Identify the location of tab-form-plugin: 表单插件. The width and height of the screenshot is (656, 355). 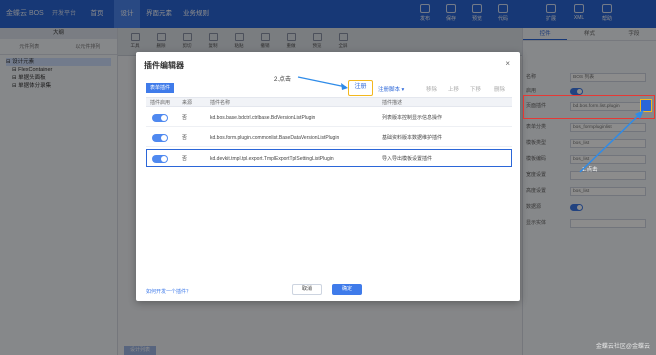
(160, 88).